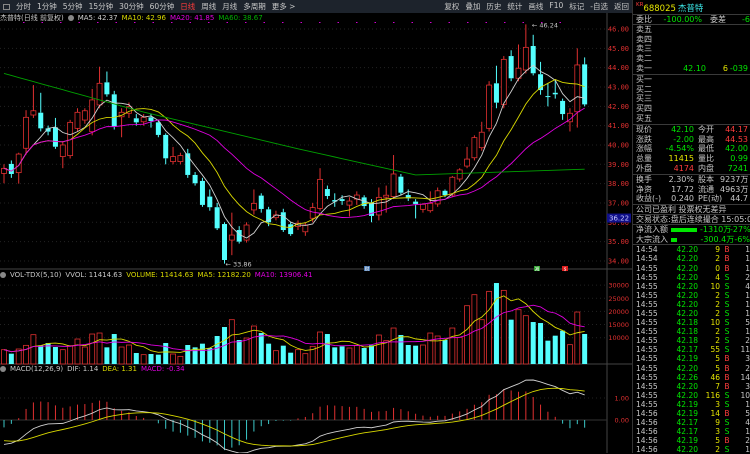  I want to click on period-tab: 多周期, so click(254, 6).